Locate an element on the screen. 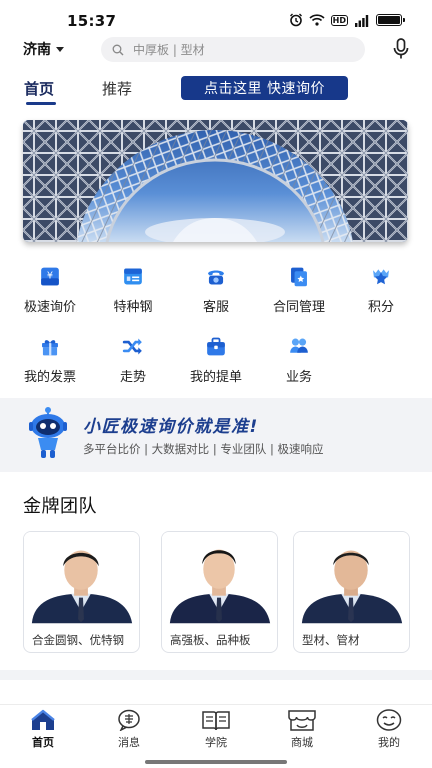 The width and height of the screenshot is (432, 768). feature-points: 积分 is located at coordinates (381, 290).